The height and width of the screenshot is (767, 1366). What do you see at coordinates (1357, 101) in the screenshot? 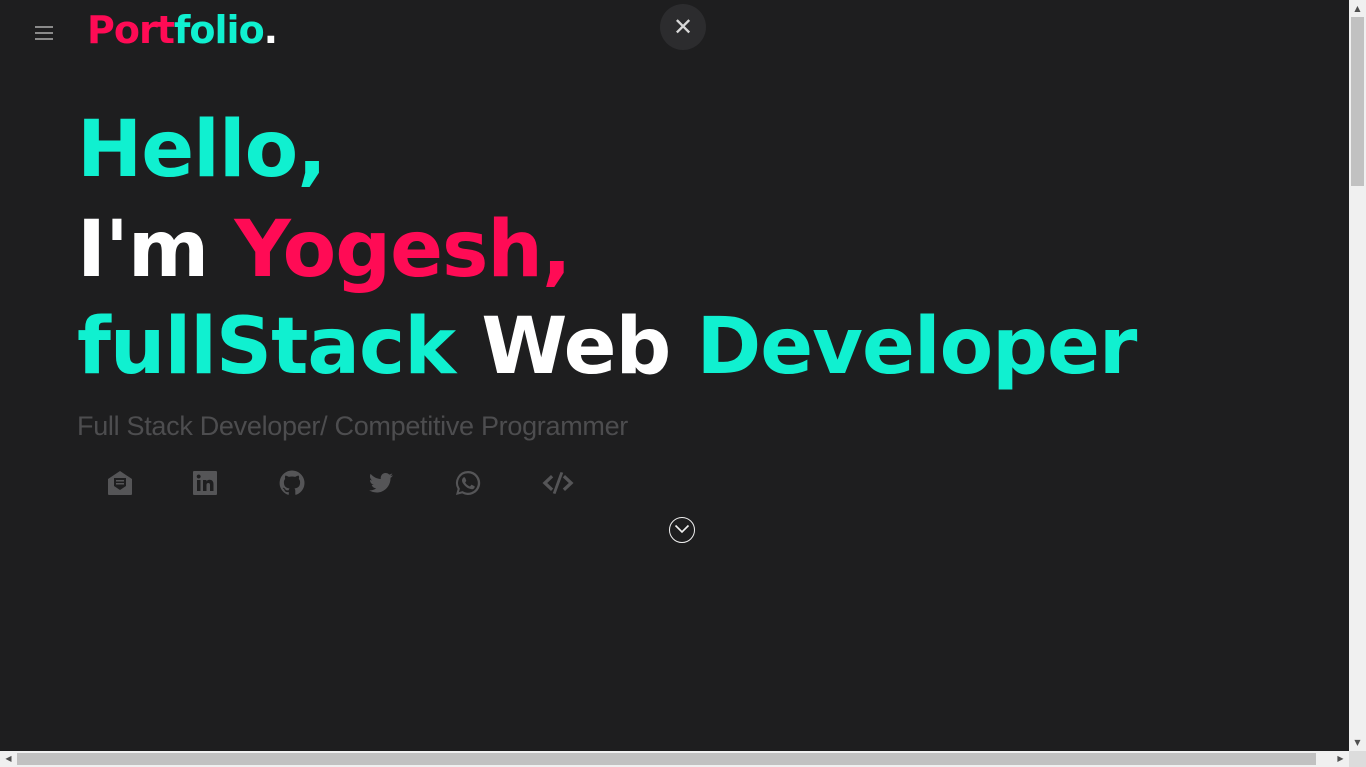
I see `vertical-scrollbar-thumb` at bounding box center [1357, 101].